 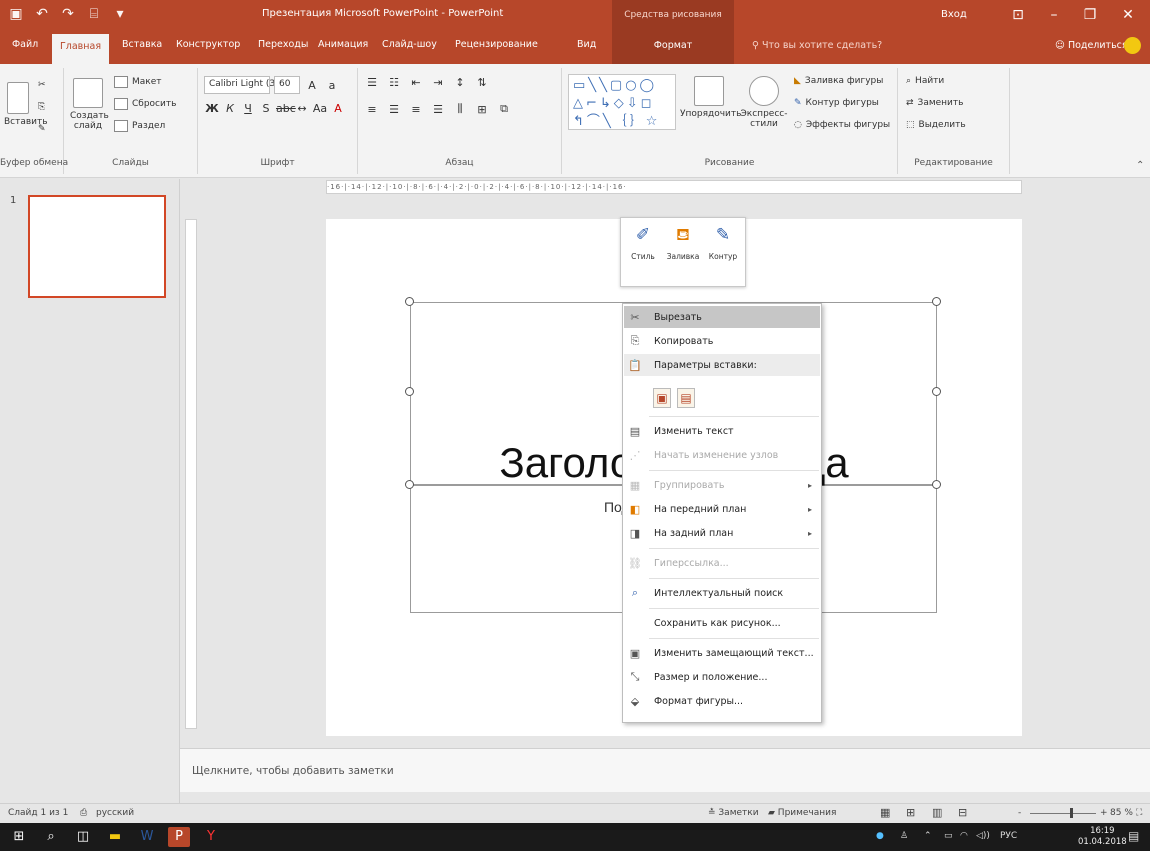 What do you see at coordinates (482, 82) in the screenshot?
I see `text-direction-icon: ⇅` at bounding box center [482, 82].